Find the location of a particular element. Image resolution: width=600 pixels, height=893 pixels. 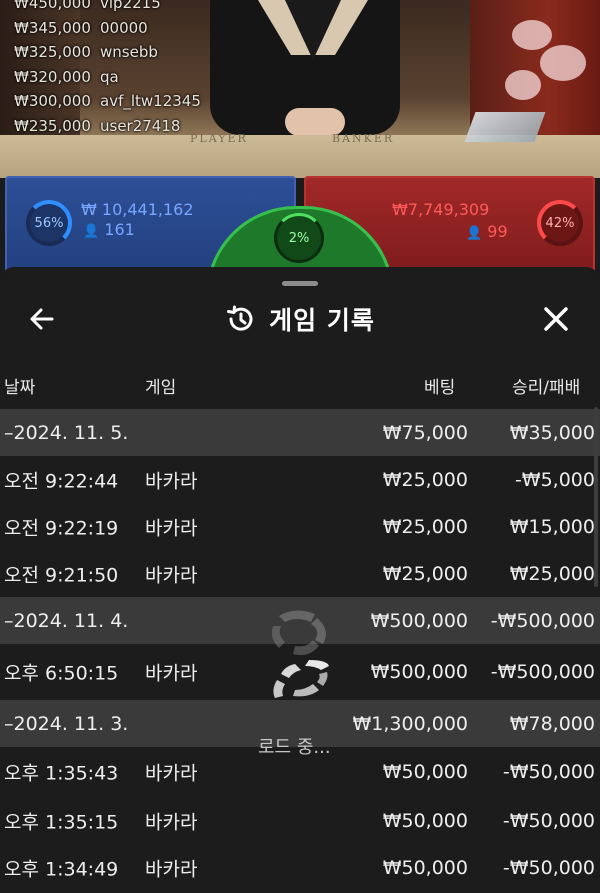

column-header-result: 승리/패배 is located at coordinates (546, 388).